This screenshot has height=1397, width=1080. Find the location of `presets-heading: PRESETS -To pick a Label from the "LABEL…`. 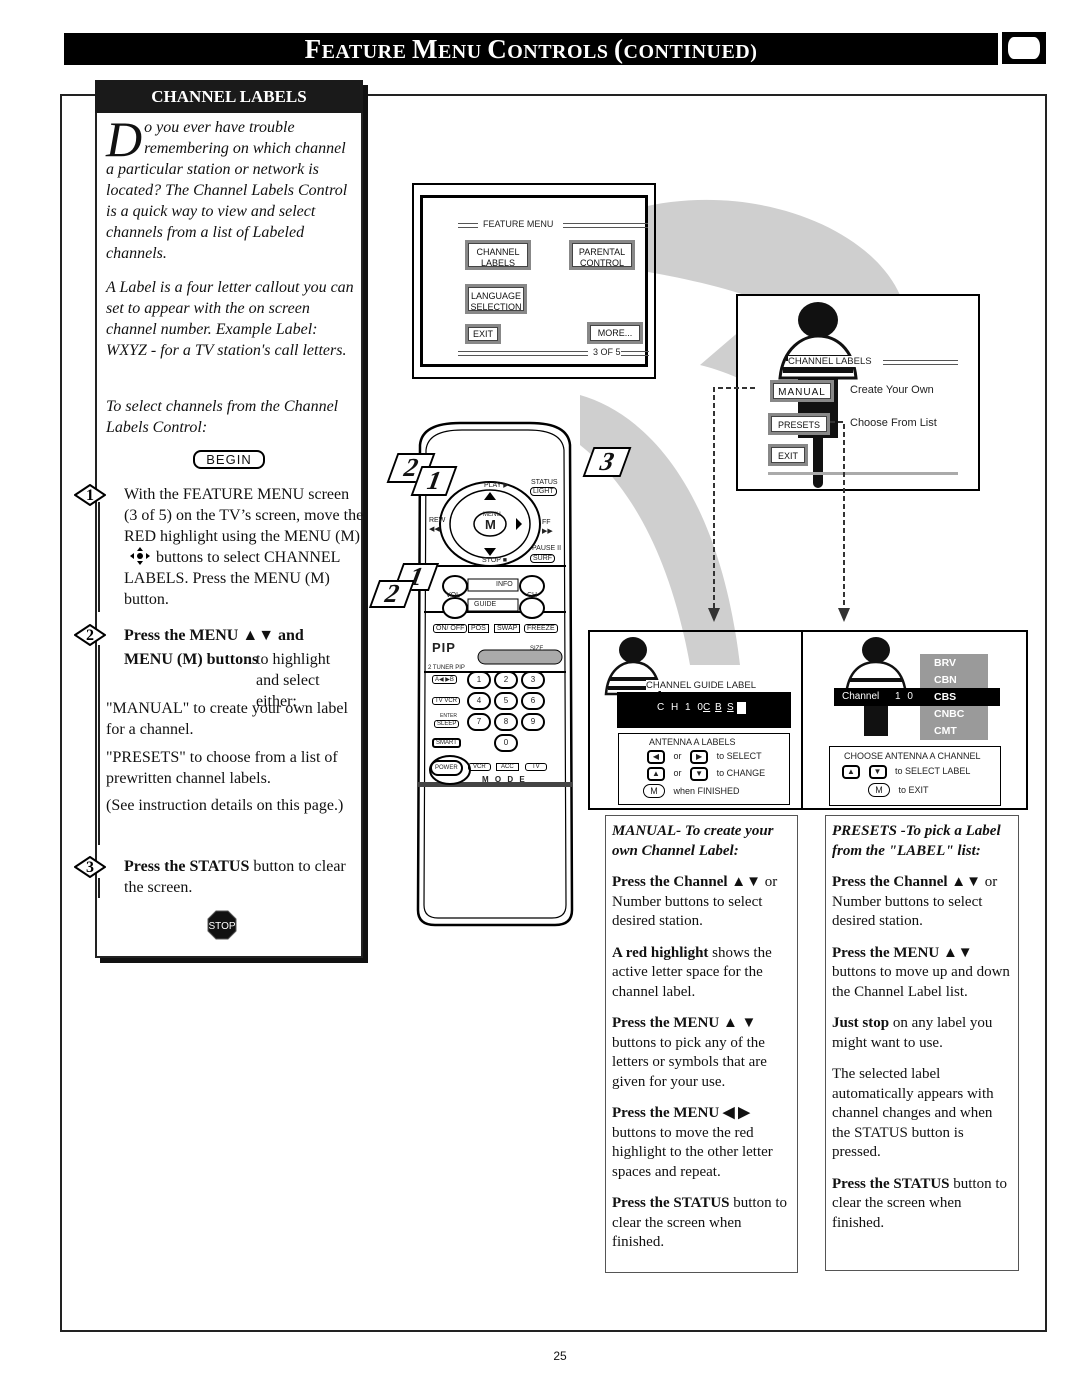

presets-heading: PRESETS -To pick a Label from the "LABEL… is located at coordinates (916, 841).